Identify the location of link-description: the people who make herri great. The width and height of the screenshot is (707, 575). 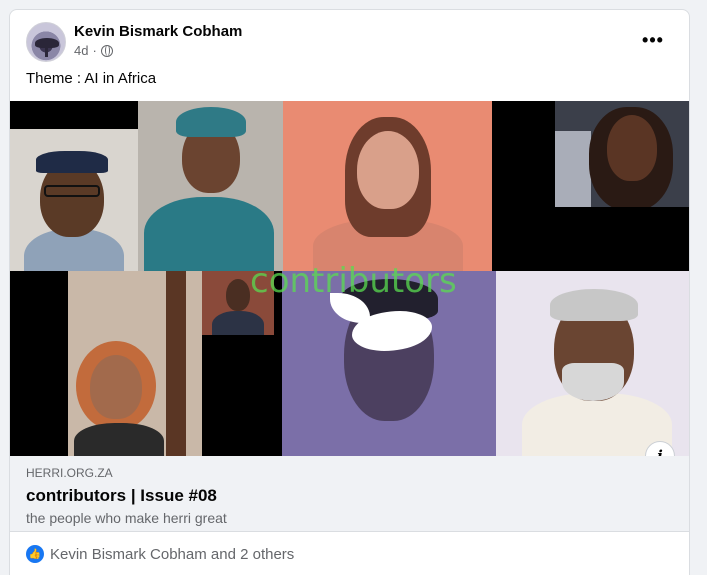
(126, 518).